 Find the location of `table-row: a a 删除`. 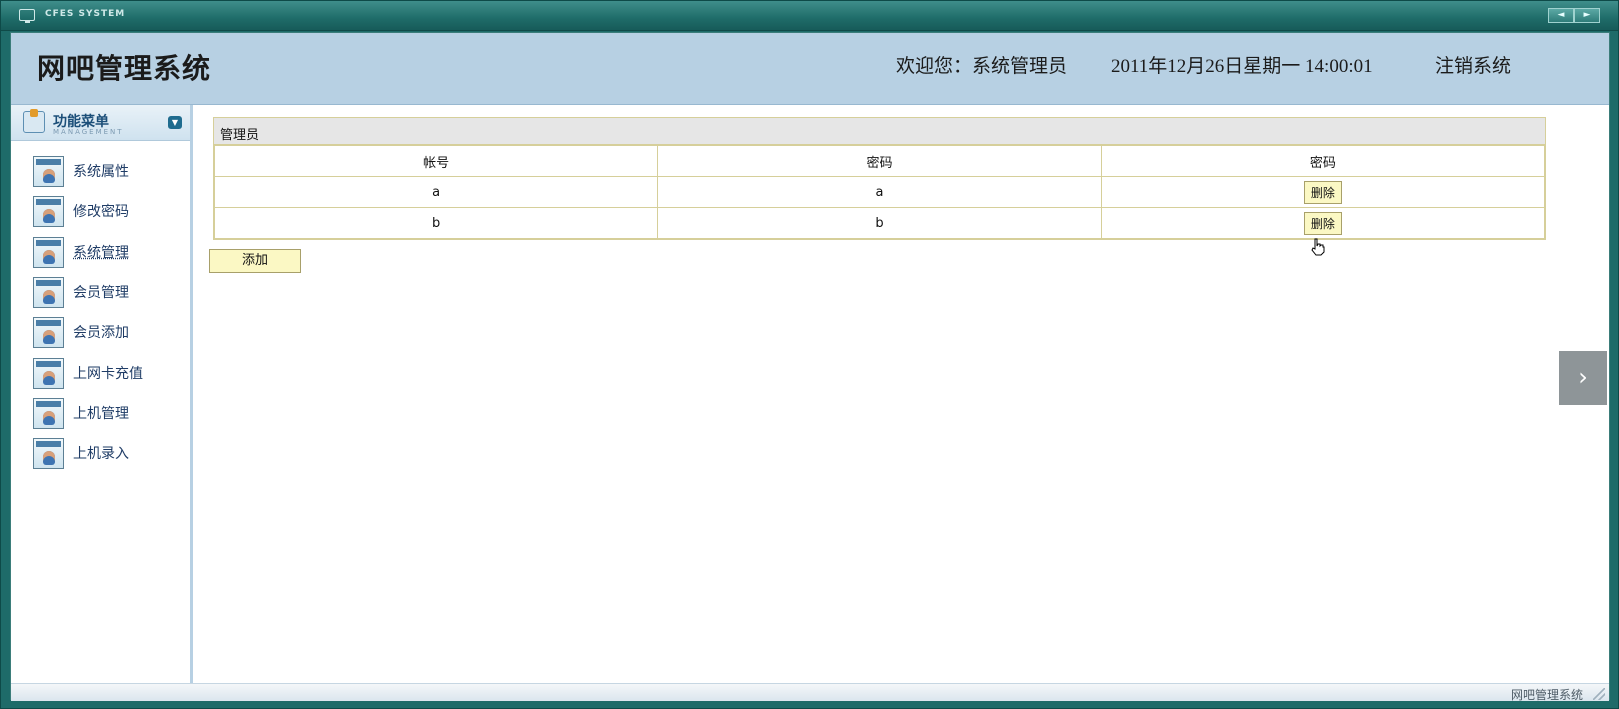

table-row: a a 删除 is located at coordinates (879, 192).